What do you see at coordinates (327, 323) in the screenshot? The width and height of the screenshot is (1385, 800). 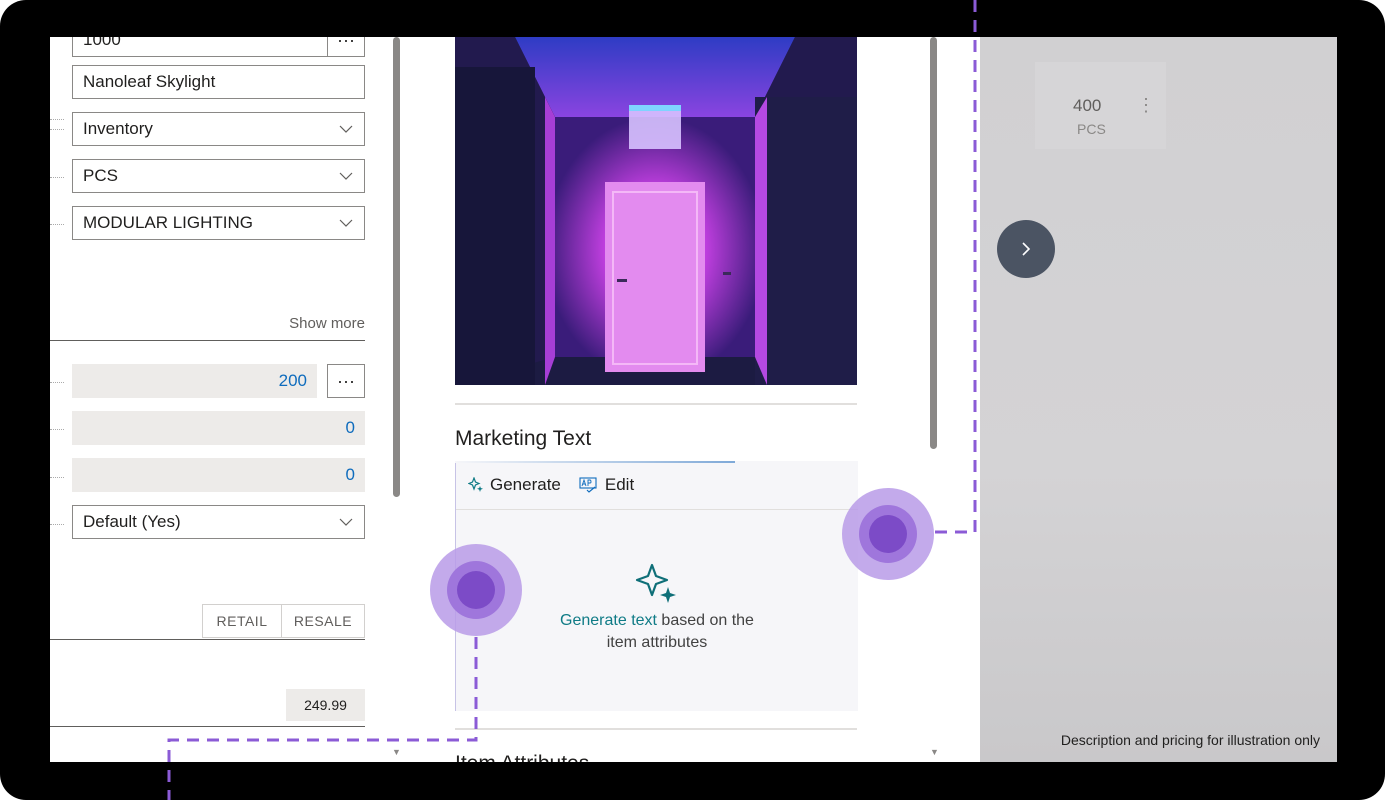 I see `show-more-link: Show more` at bounding box center [327, 323].